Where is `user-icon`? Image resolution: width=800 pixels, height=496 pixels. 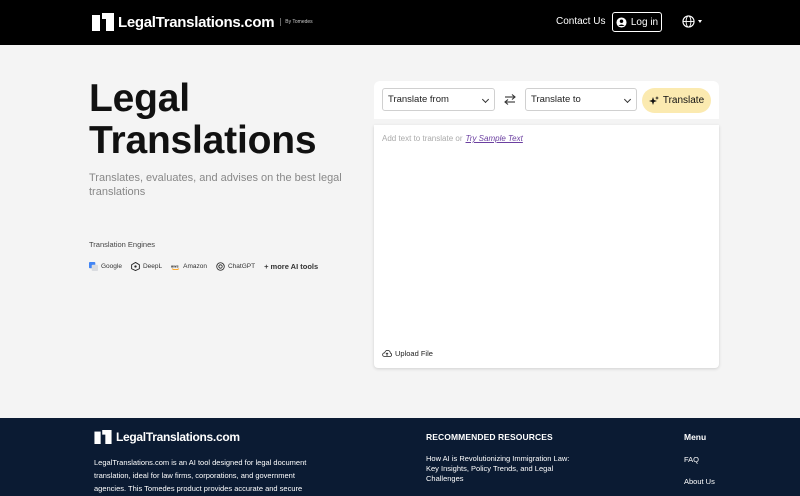
user-icon is located at coordinates (621, 22).